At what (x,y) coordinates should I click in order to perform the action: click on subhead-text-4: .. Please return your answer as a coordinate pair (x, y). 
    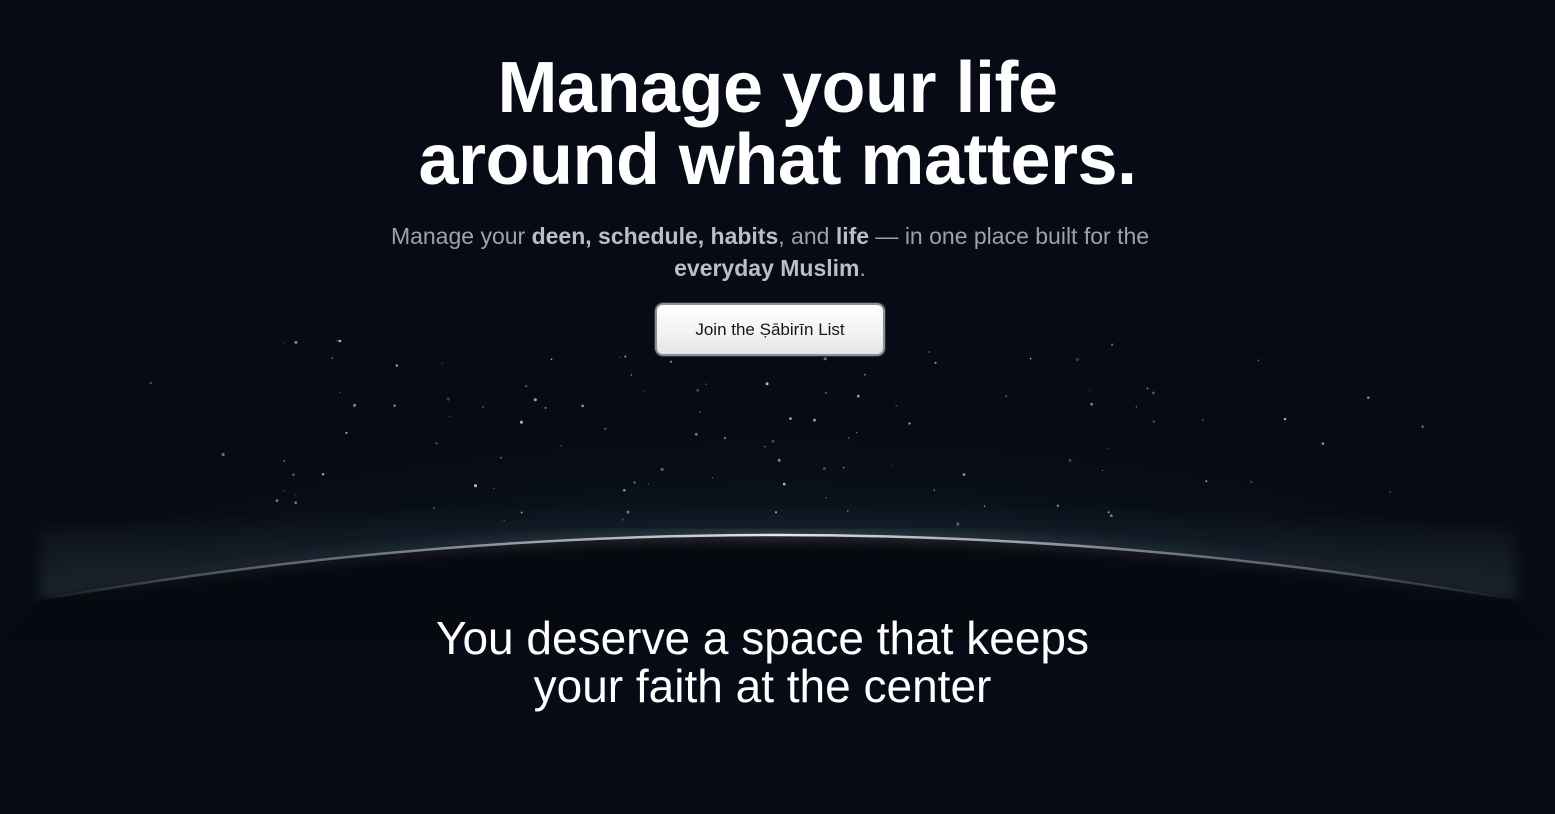
    Looking at the image, I should click on (862, 268).